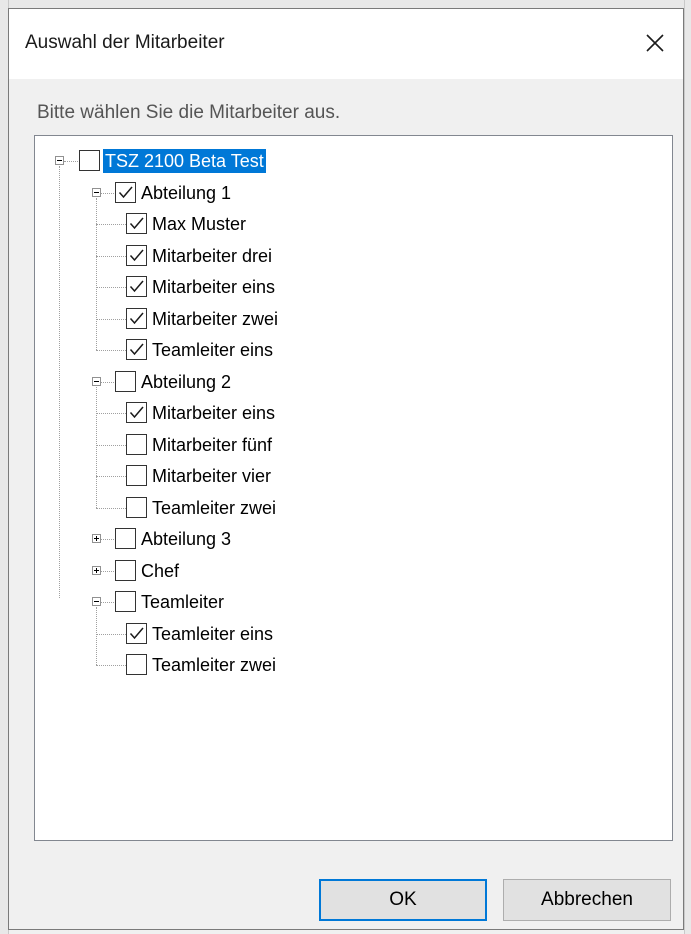 This screenshot has height=934, width=691. Describe the element at coordinates (212, 255) in the screenshot. I see `tree-employee-label: Mitarbeiter drei` at that location.